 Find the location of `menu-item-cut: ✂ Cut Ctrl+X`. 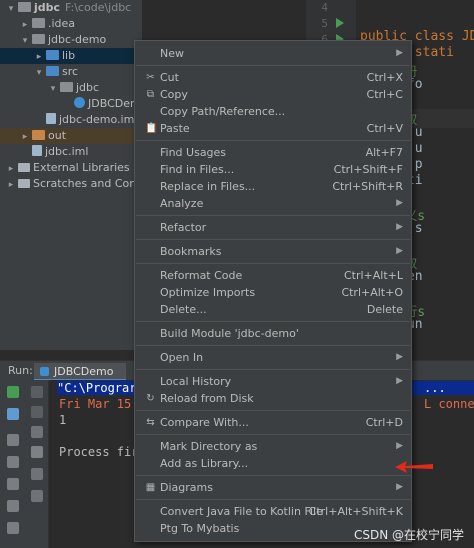

menu-item-cut: ✂ Cut Ctrl+X is located at coordinates (273, 77).